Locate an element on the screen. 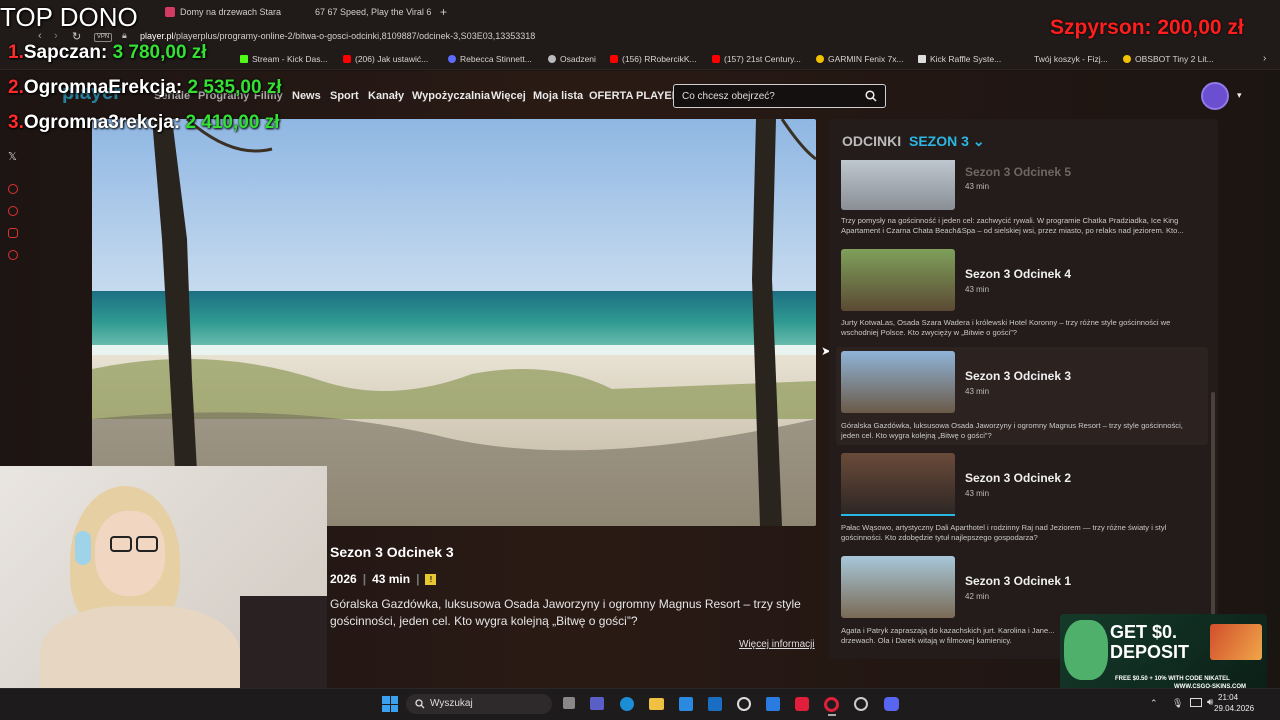 Image resolution: width=1280 pixels, height=720 pixels. donor-rank: 2. is located at coordinates (16, 87).